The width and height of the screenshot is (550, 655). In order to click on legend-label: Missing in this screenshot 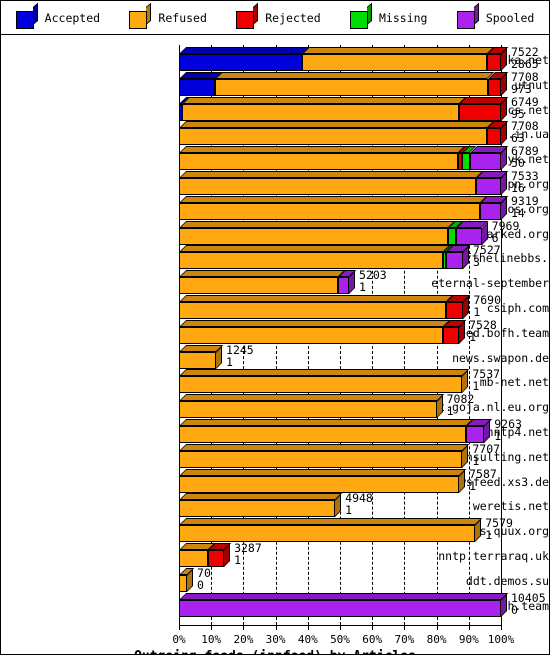, I will do `click(403, 17)`.